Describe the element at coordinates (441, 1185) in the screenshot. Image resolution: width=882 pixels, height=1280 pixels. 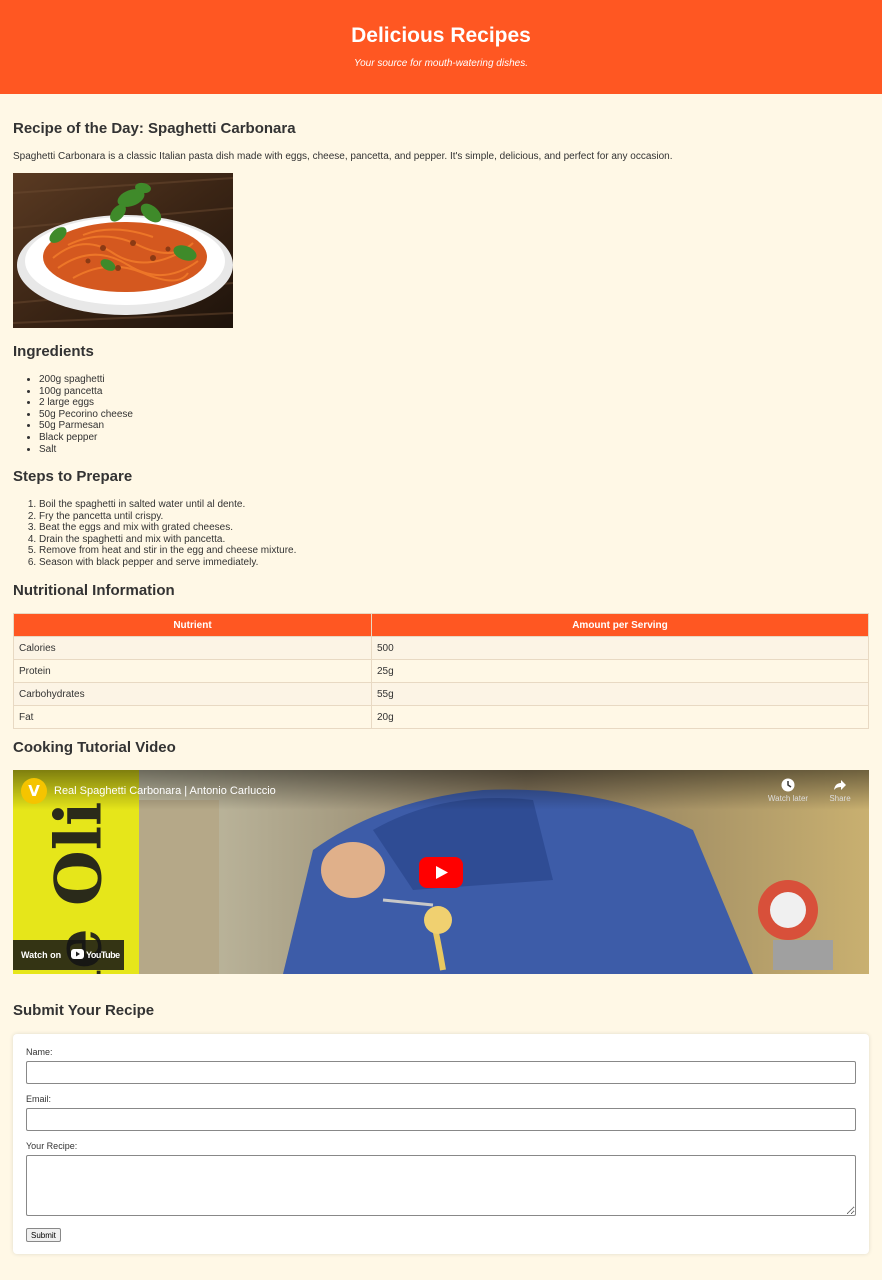
I see `recipe-textarea` at that location.